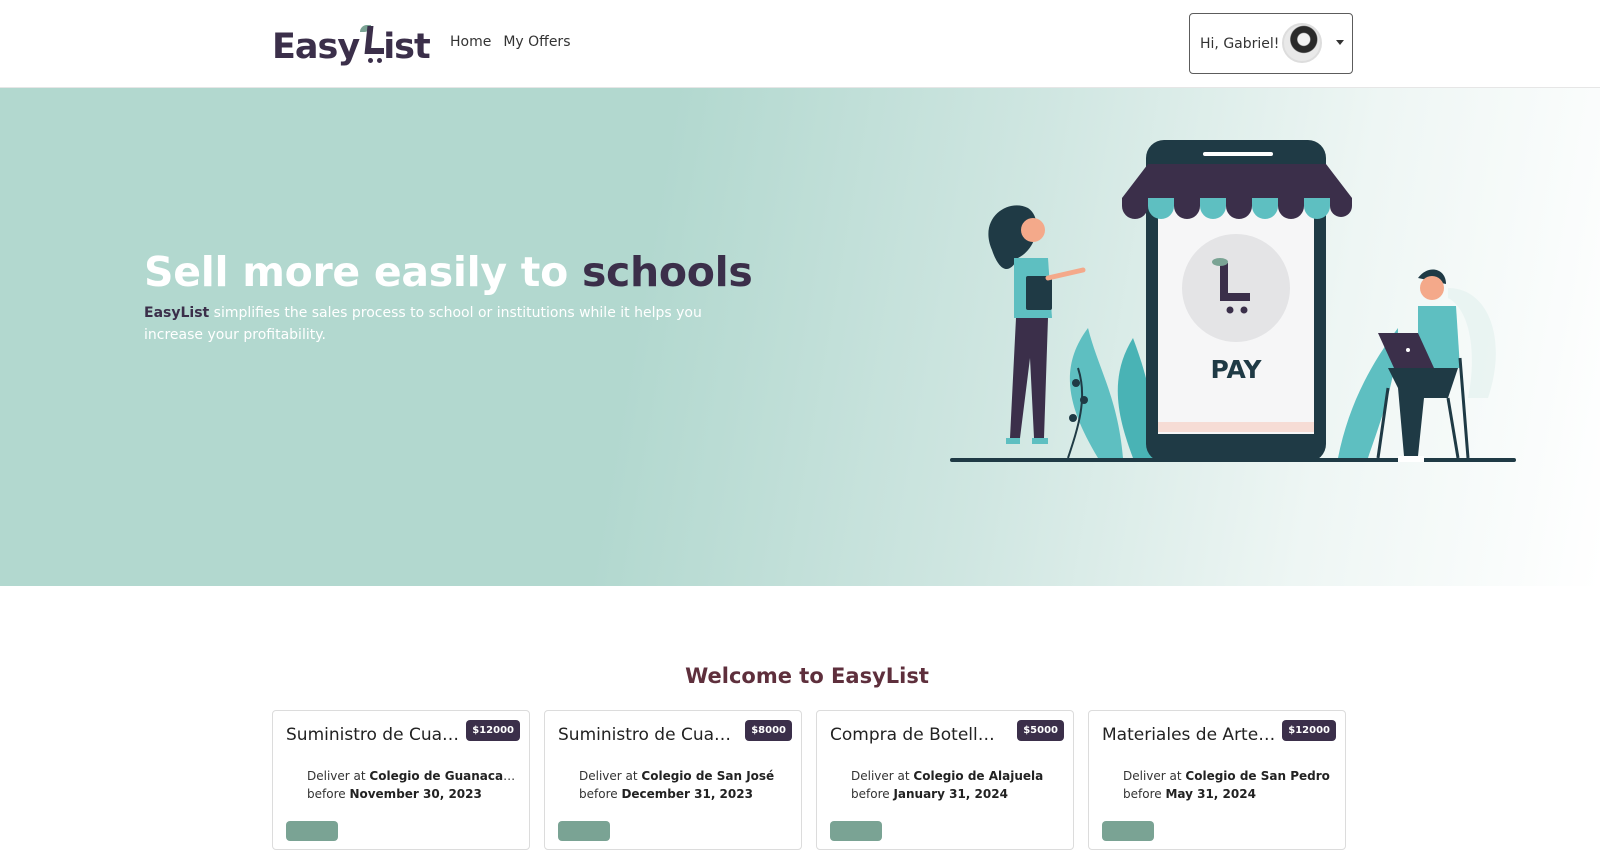  I want to click on delivery-location: Colegio de San Pedro, so click(1257, 776).